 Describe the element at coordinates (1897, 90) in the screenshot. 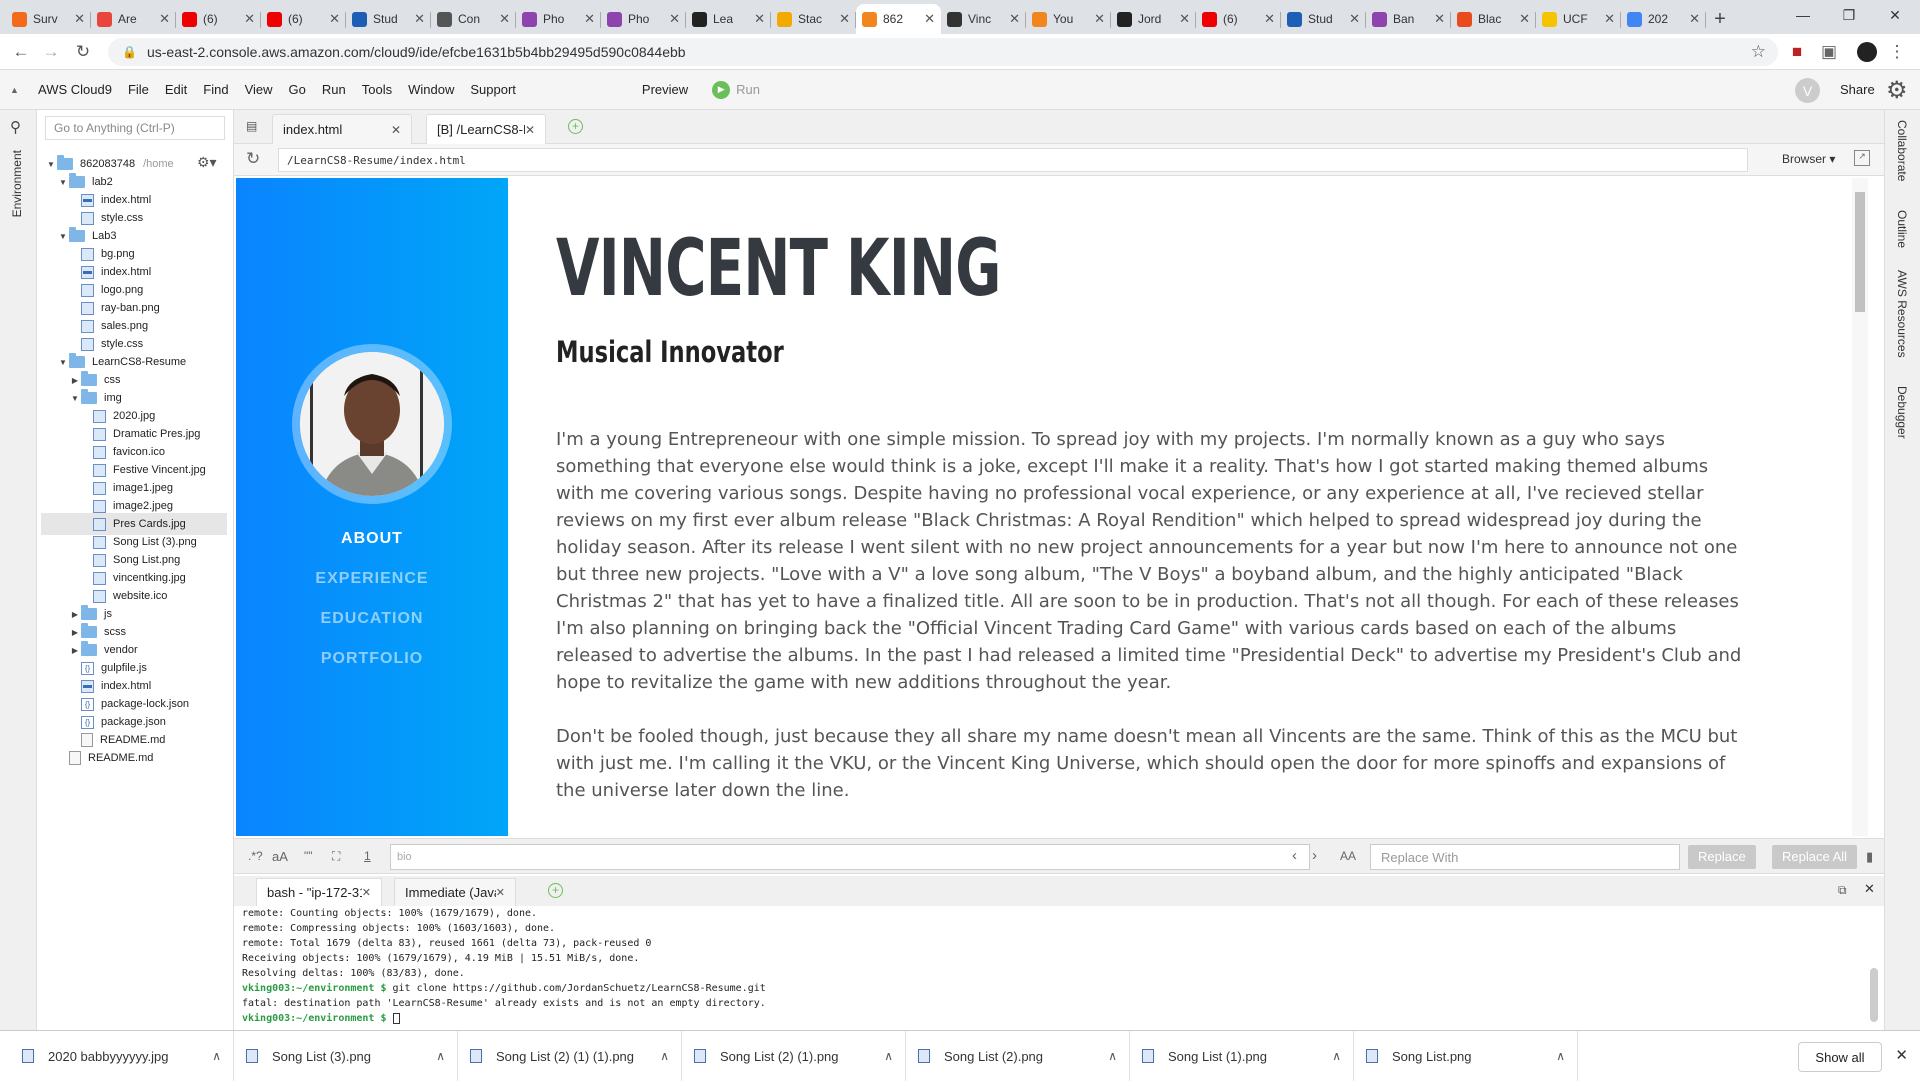

I see `settings-gear-icon: ⚙` at that location.